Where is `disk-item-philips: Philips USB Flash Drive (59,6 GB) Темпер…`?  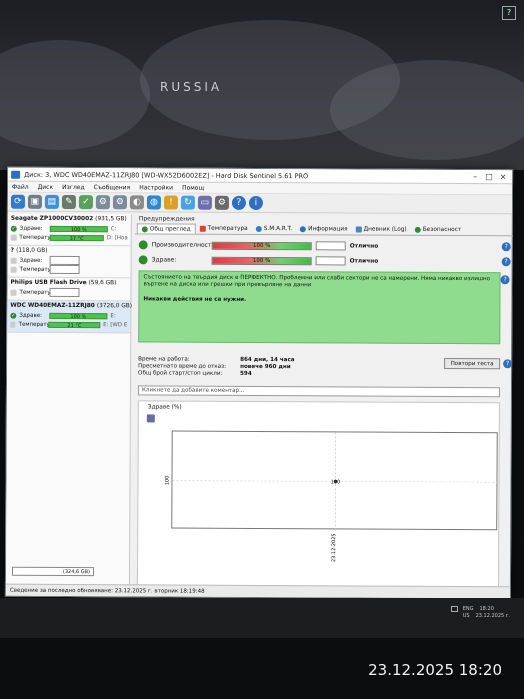 disk-item-philips: Philips USB Flash Drive (59,6 GB) Темпер… is located at coordinates (69, 289).